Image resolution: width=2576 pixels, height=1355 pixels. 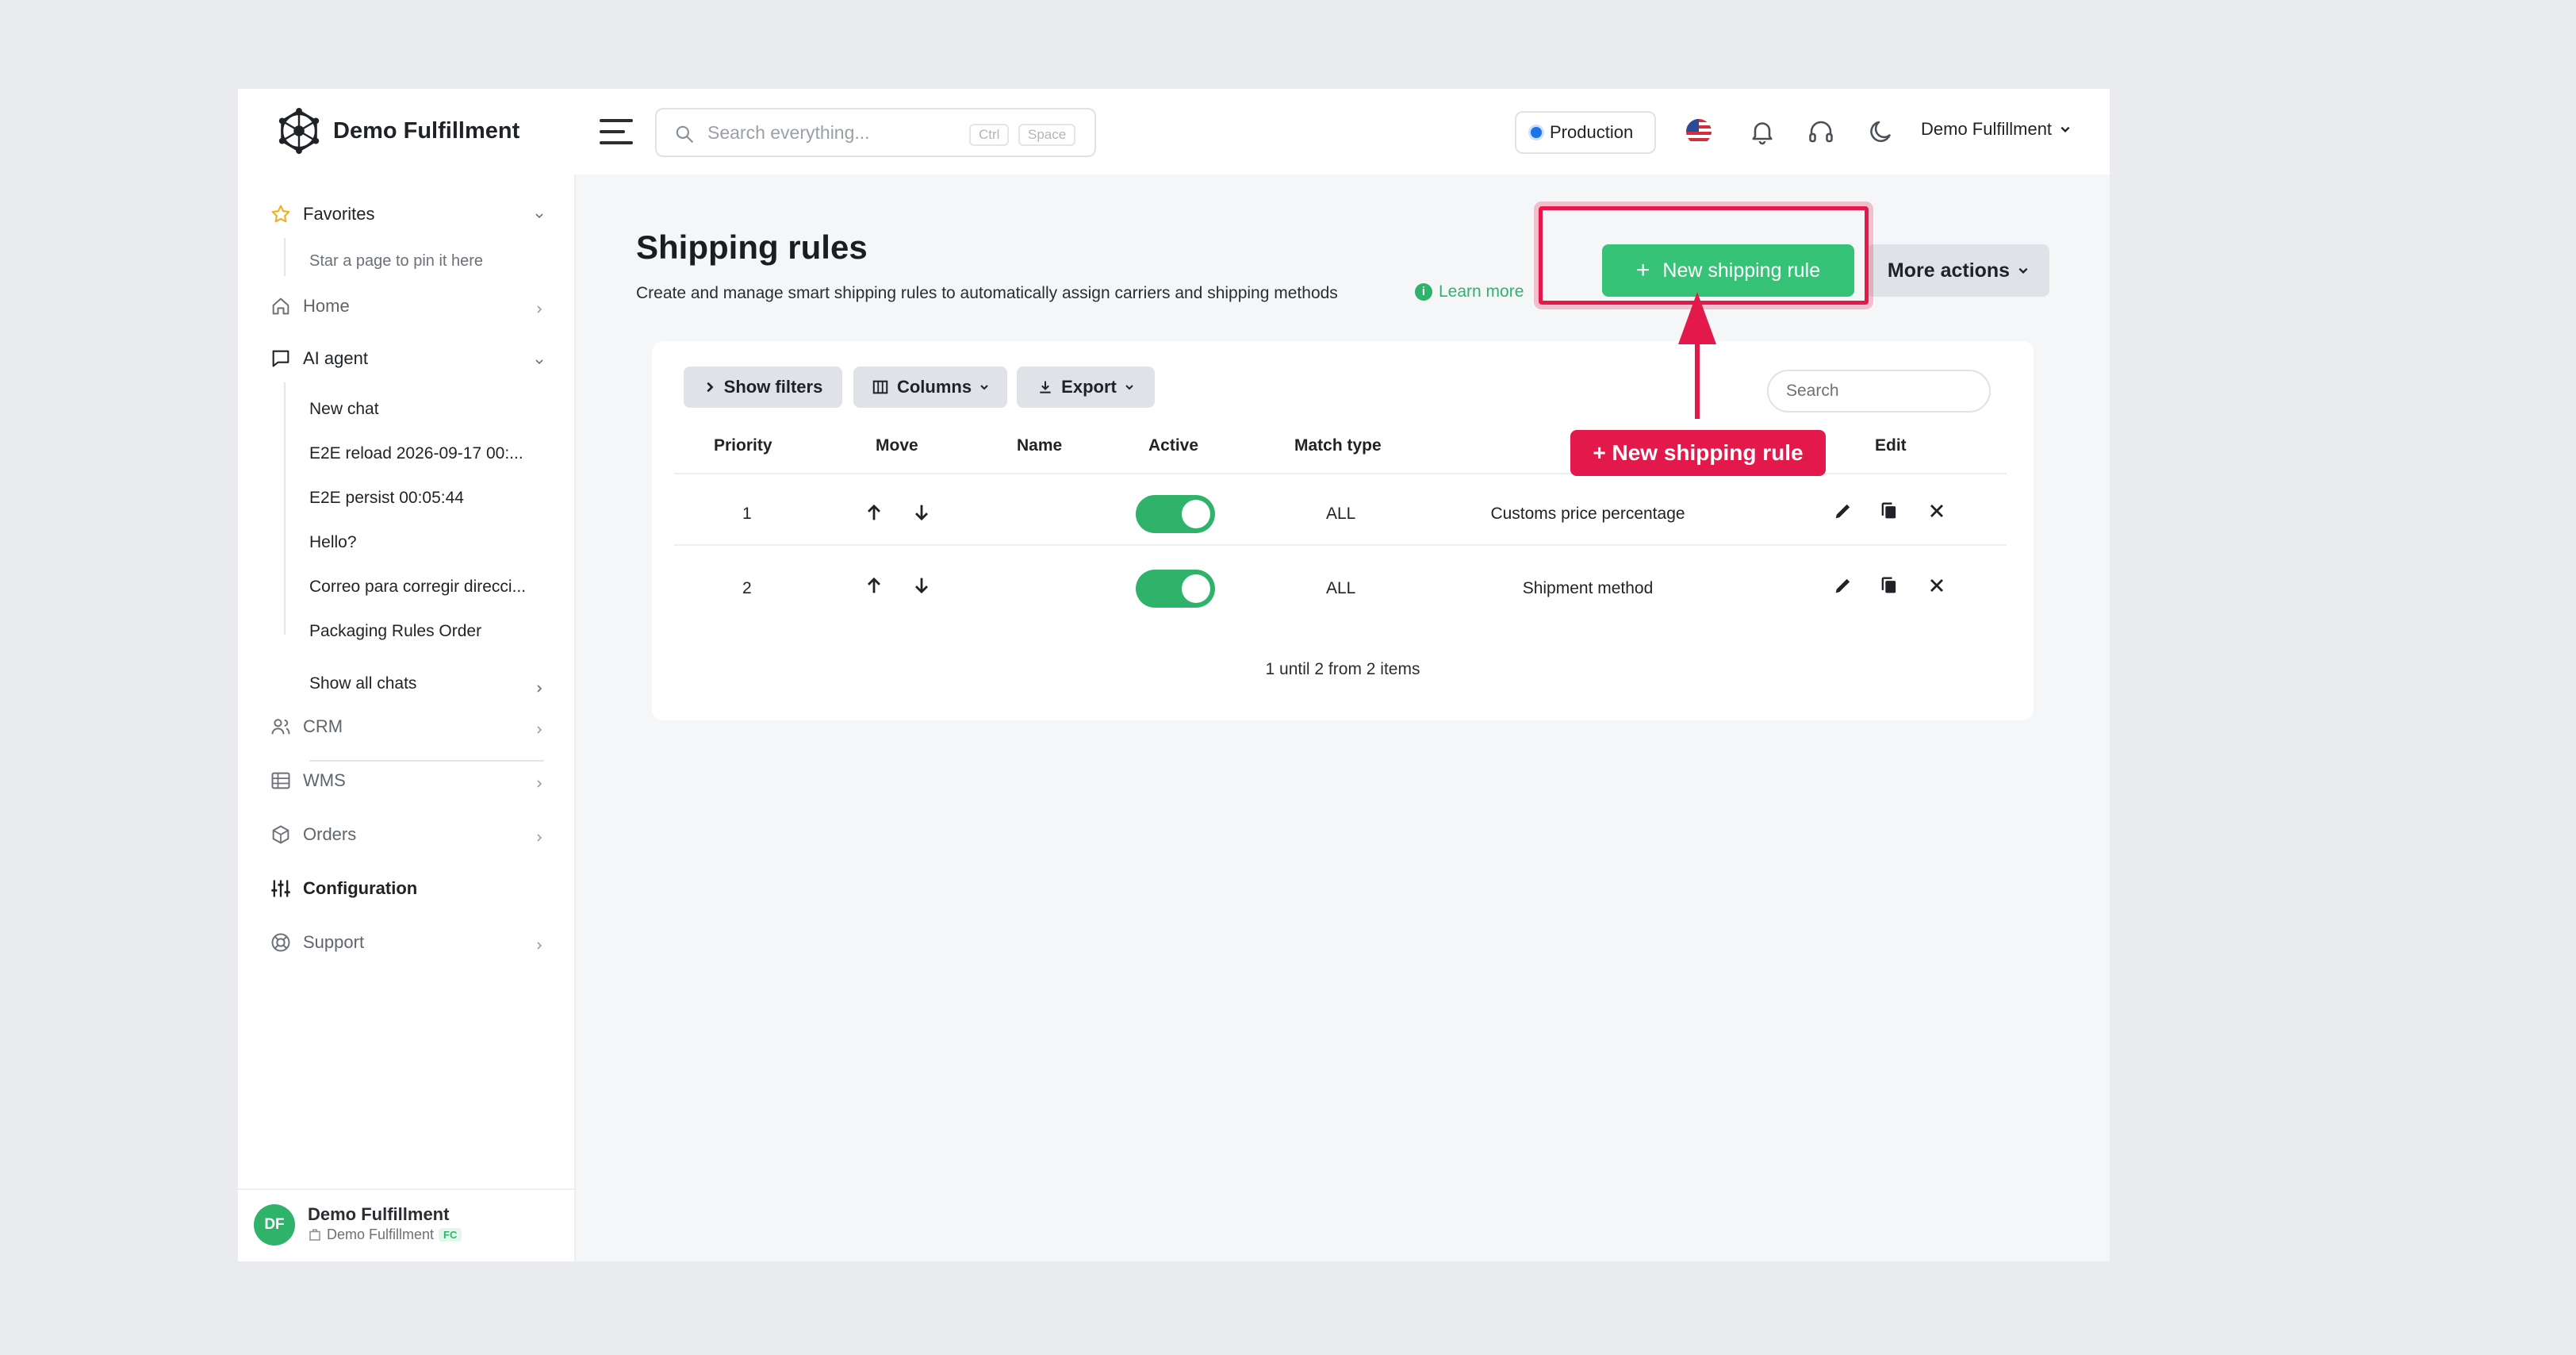 I want to click on environment-switcher: Production, so click(x=1586, y=133).